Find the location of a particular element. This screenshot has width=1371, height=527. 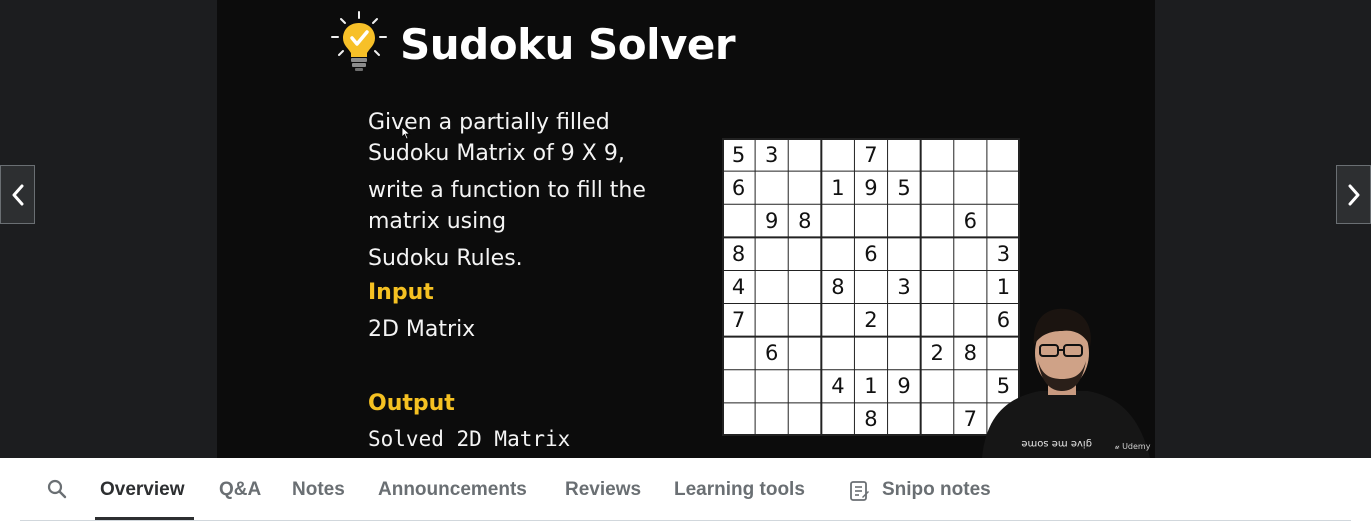

next-lecture-button is located at coordinates (1353, 194).